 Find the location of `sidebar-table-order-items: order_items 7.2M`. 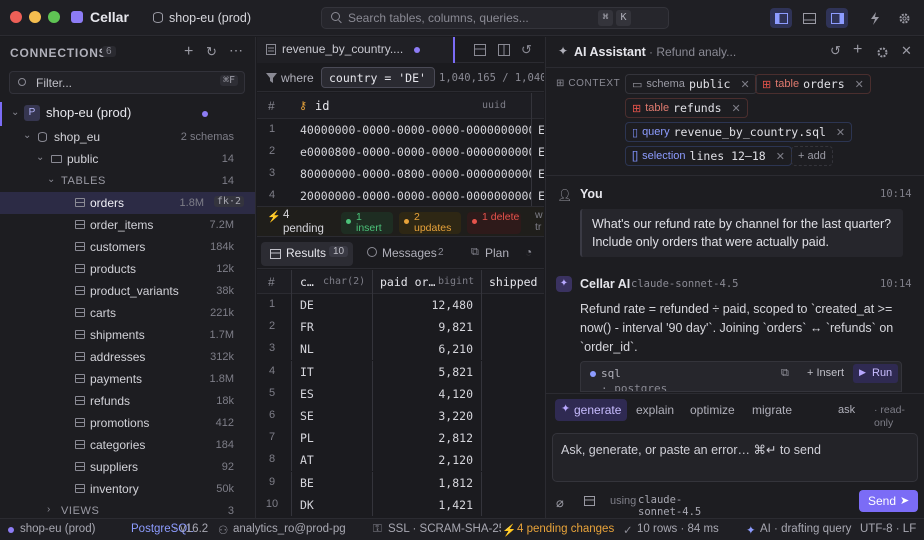

sidebar-table-order-items: order_items 7.2M is located at coordinates (127, 225).